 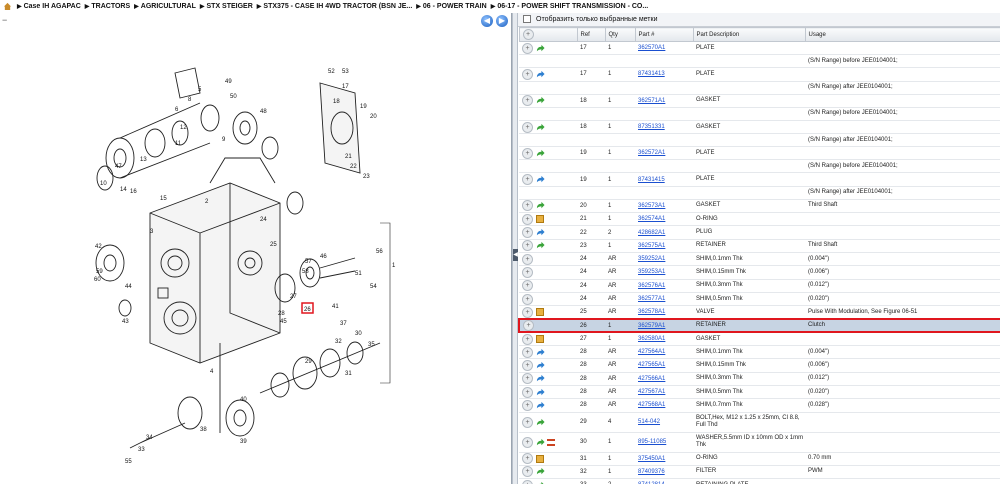 What do you see at coordinates (651, 272) in the screenshot?
I see `part-number-link: 359253A1` at bounding box center [651, 272].